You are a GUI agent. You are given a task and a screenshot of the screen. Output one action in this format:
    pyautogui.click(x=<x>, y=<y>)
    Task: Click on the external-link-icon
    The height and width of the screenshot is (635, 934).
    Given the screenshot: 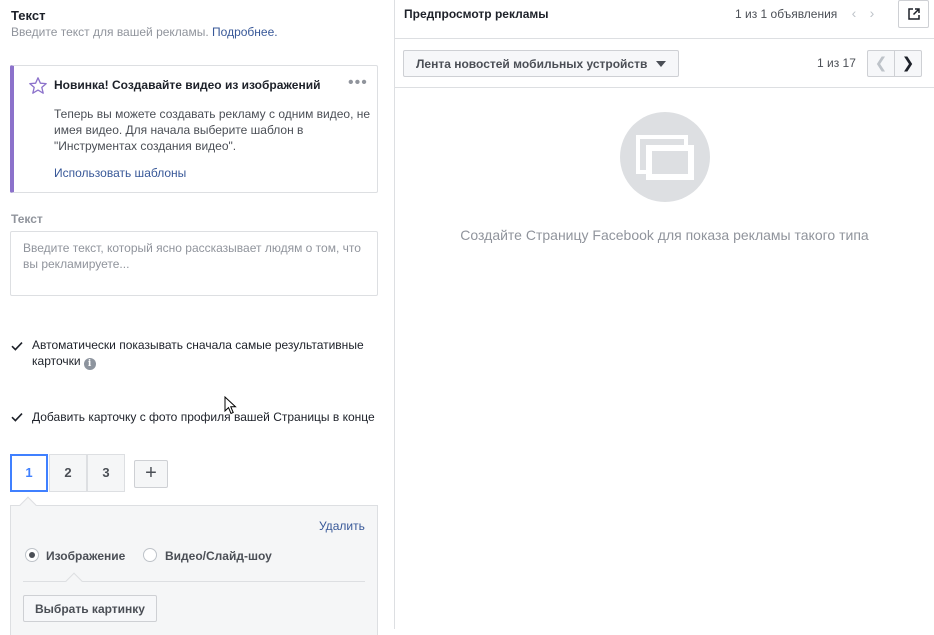 What is the action you would take?
    pyautogui.click(x=914, y=14)
    